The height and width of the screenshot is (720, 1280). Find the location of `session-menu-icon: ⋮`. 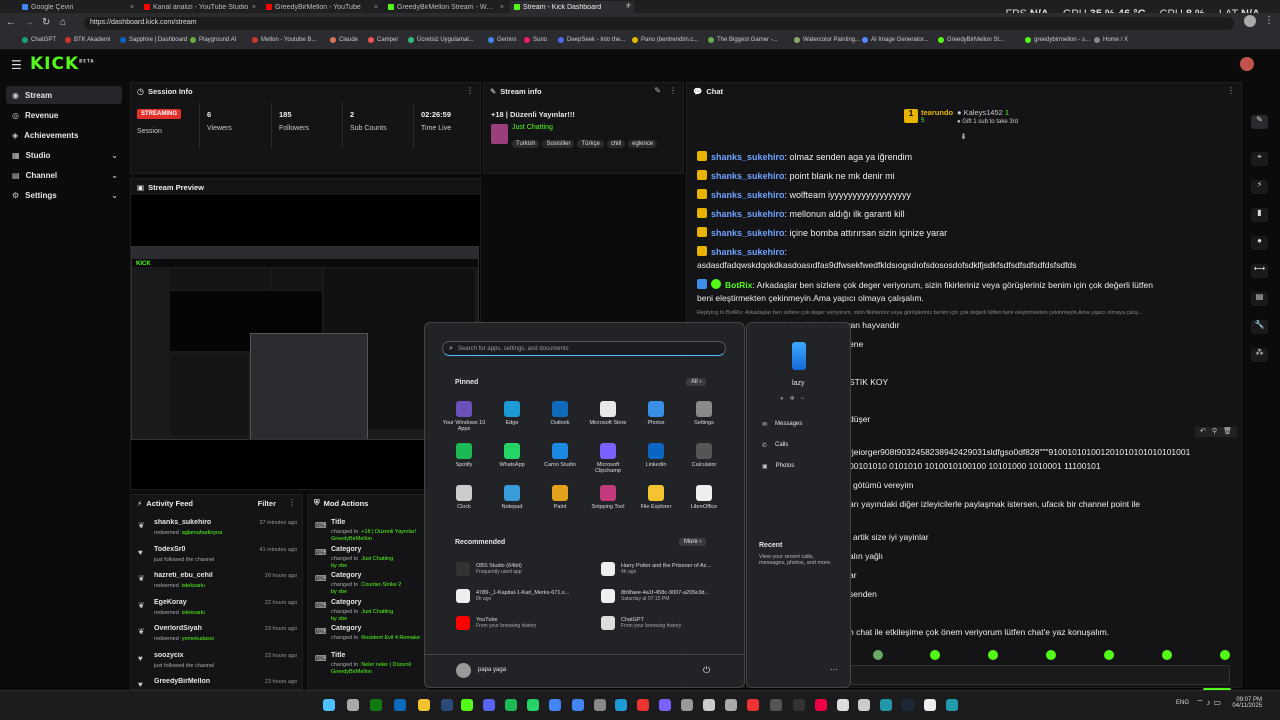

session-menu-icon: ⋮ is located at coordinates (470, 90).